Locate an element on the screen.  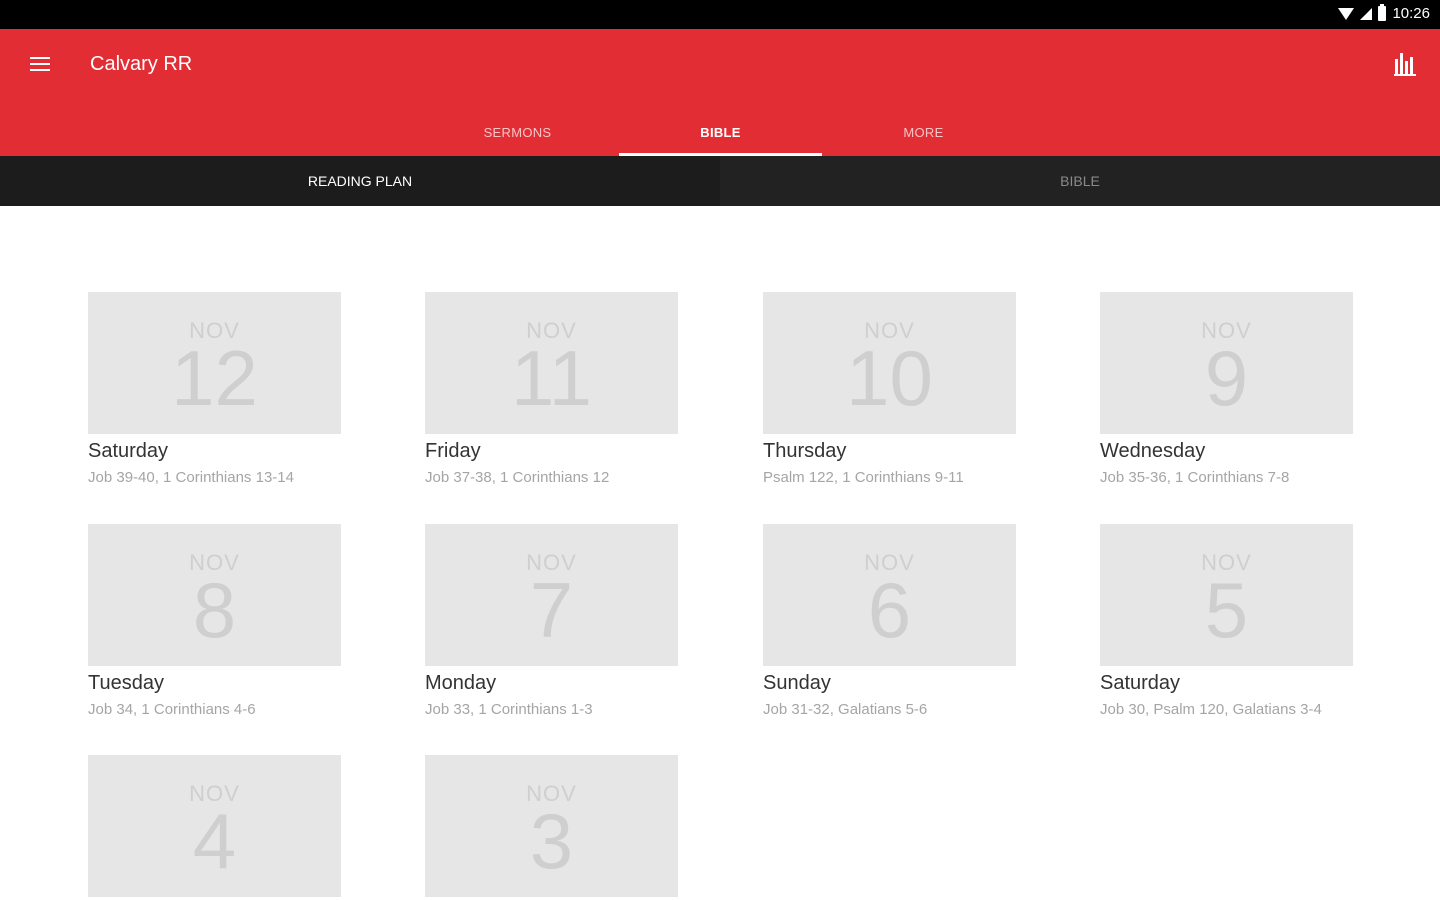
reading-weekday: Monday is located at coordinates (461, 683).